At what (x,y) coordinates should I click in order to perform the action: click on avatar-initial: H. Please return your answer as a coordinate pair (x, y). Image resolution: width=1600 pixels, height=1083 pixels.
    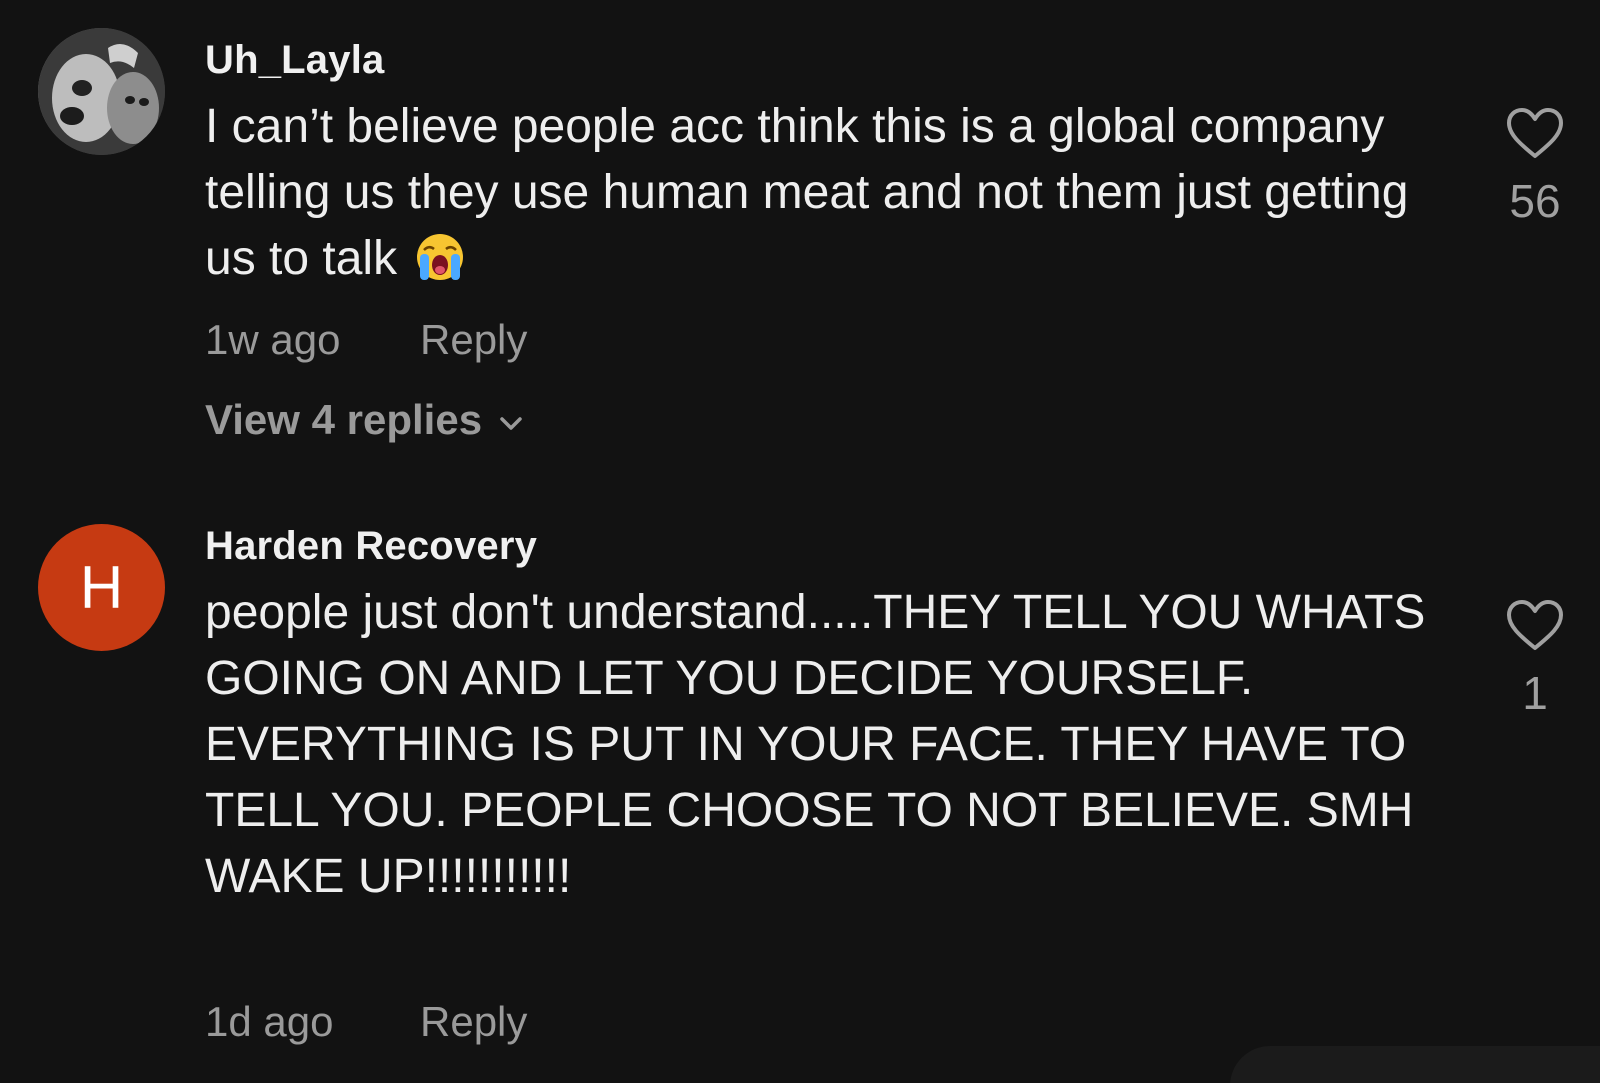
    Looking at the image, I should click on (101, 587).